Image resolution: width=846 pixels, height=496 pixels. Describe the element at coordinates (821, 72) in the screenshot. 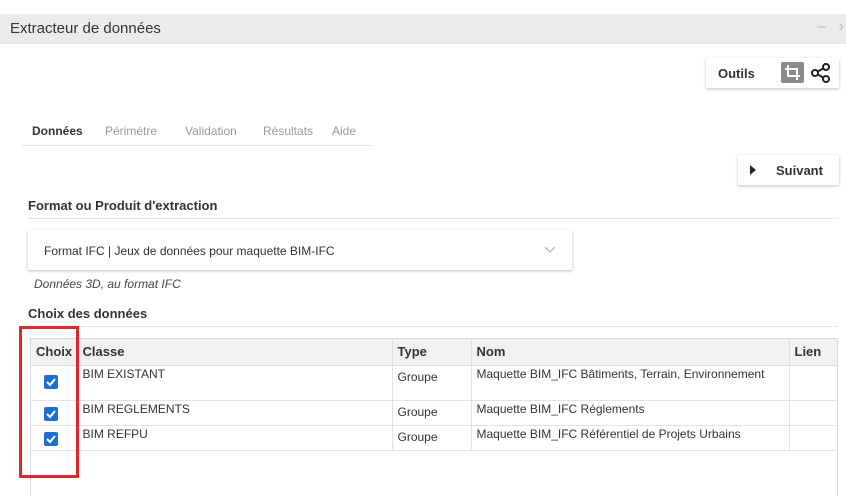

I see `share-icon` at that location.